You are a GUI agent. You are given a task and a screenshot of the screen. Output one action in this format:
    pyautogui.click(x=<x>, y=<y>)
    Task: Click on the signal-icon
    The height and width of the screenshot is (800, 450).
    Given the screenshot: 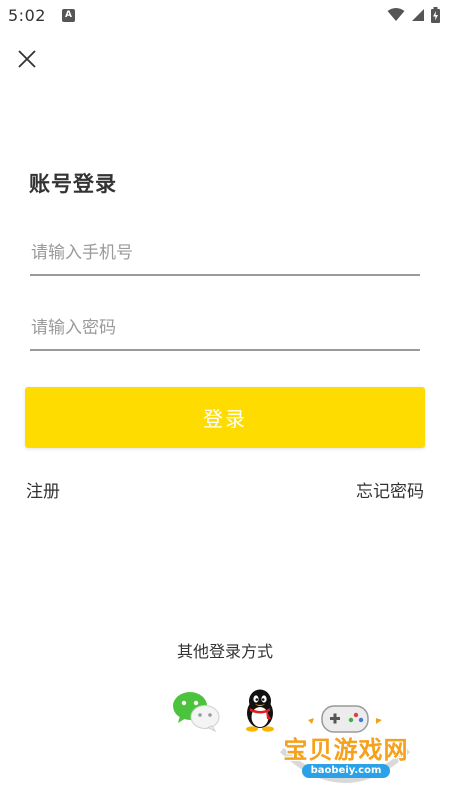 What is the action you would take?
    pyautogui.click(x=418, y=15)
    